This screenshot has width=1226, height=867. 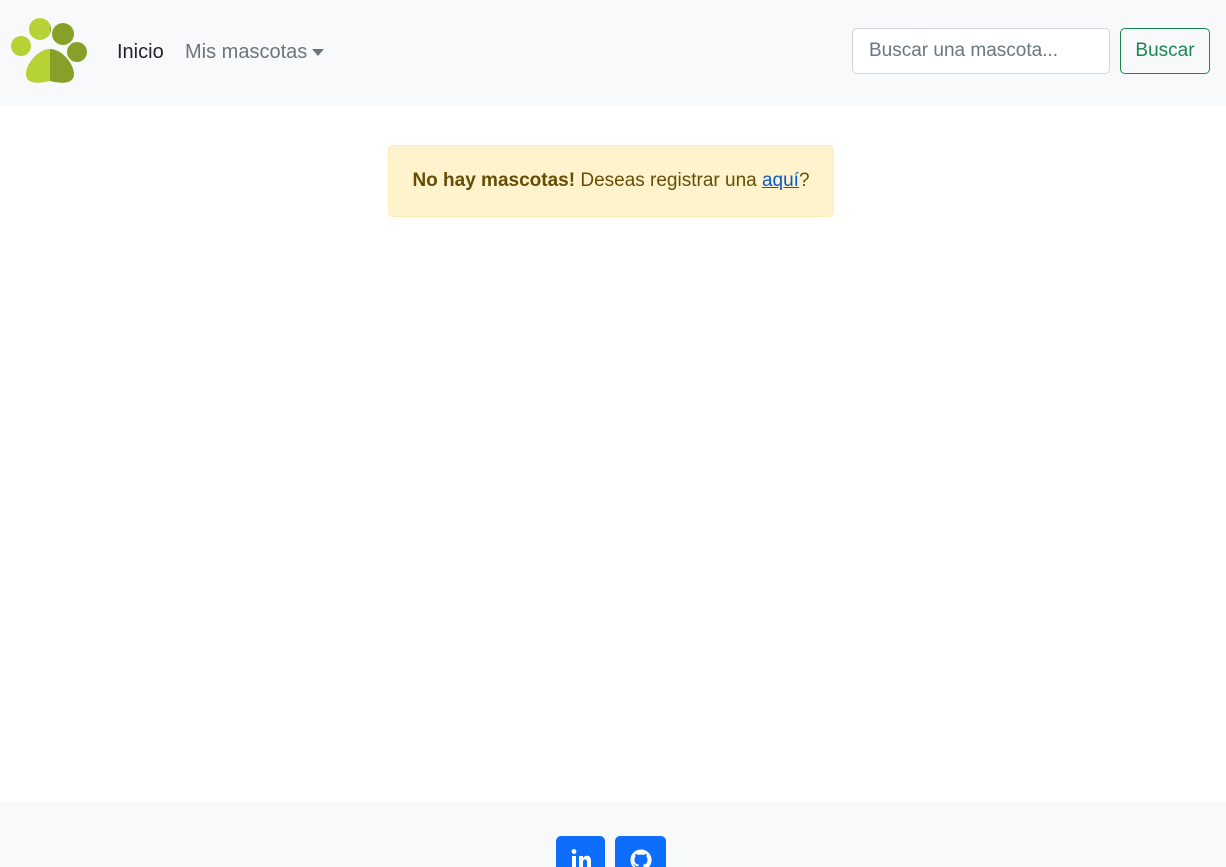 What do you see at coordinates (581, 857) in the screenshot?
I see `linkedin-icon` at bounding box center [581, 857].